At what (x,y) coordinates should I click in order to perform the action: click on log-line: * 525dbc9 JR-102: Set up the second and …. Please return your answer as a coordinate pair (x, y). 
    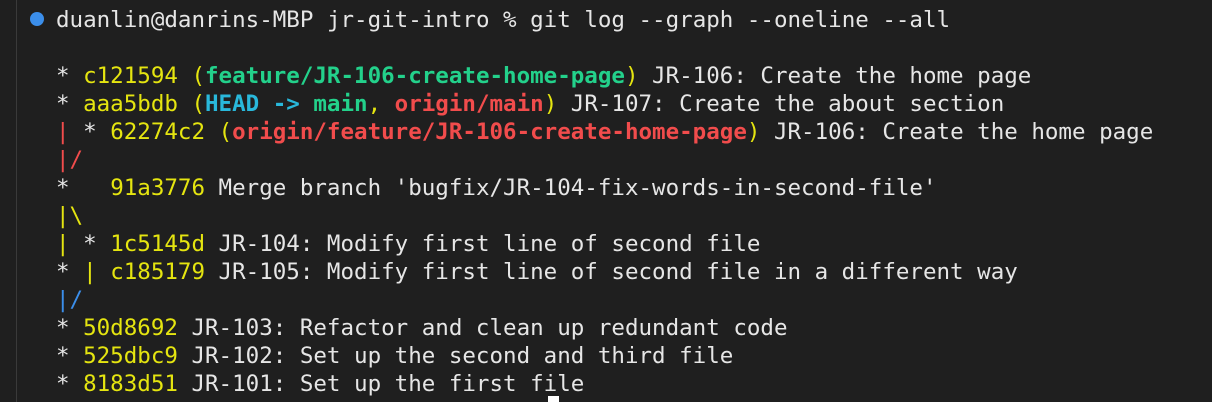
    Looking at the image, I should click on (395, 356).